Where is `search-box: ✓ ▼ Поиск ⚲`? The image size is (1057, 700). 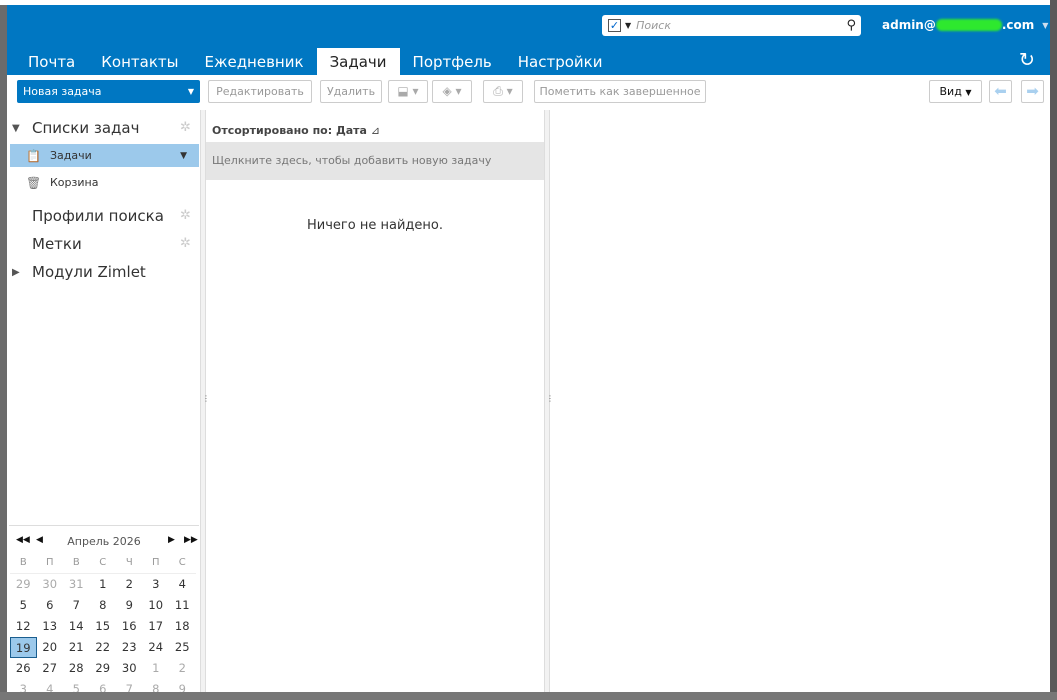 search-box: ✓ ▼ Поиск ⚲ is located at coordinates (731, 25).